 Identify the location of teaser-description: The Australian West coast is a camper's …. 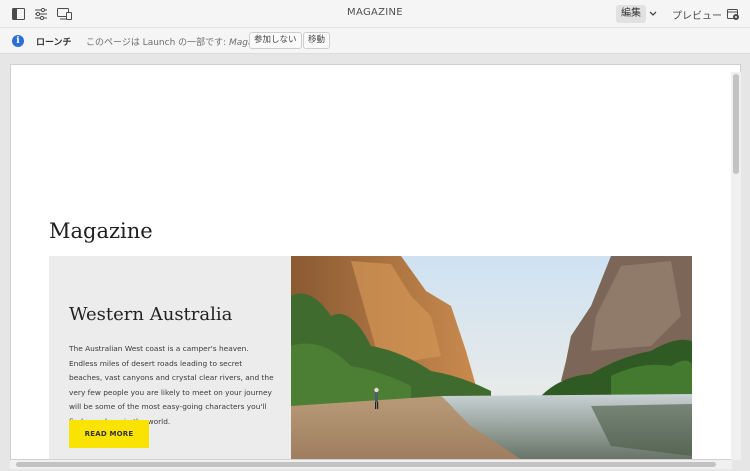
(171, 385).